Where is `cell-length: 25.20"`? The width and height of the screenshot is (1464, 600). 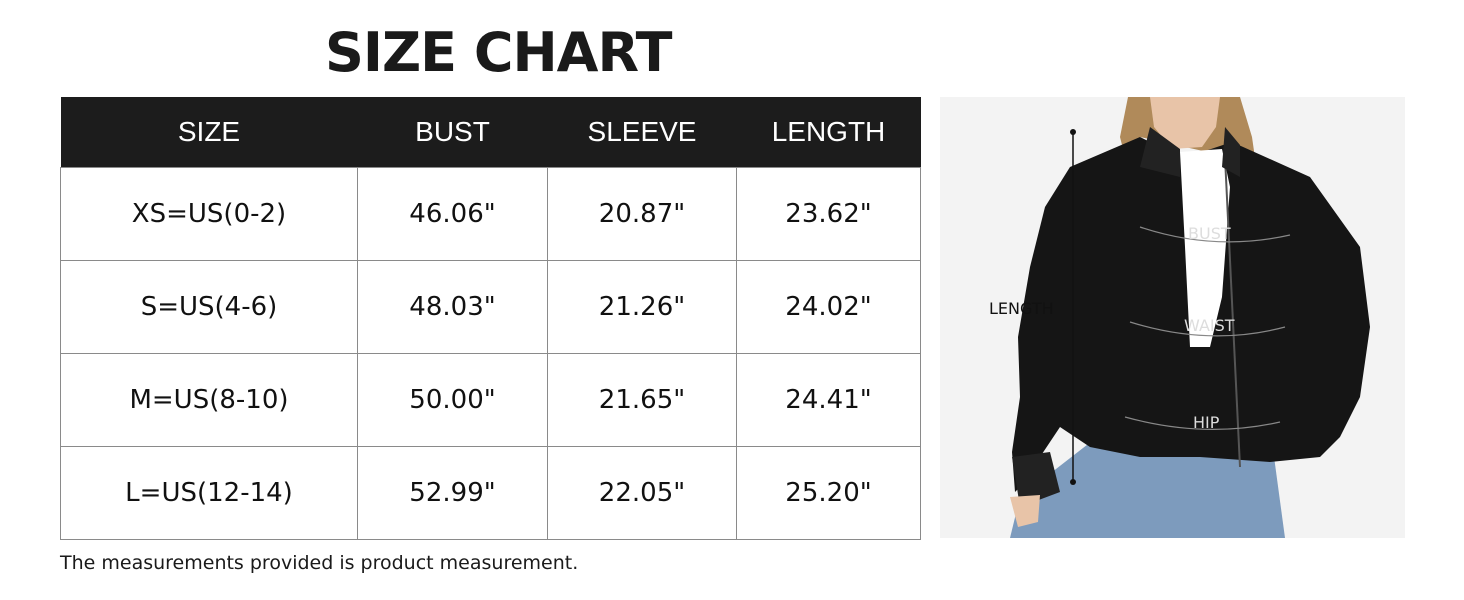 cell-length: 25.20" is located at coordinates (828, 493).